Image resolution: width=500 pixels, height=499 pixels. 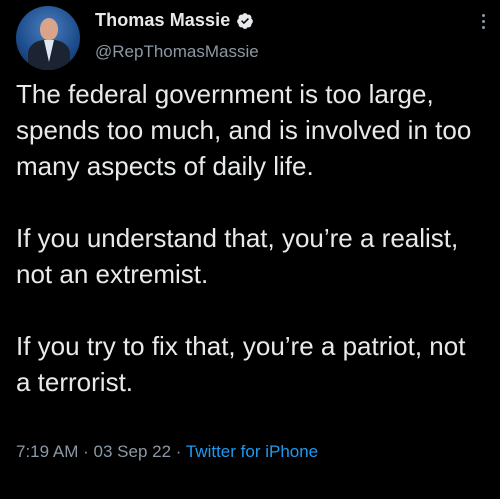 I want to click on author-name-row: Thomas Massie, so click(x=174, y=20).